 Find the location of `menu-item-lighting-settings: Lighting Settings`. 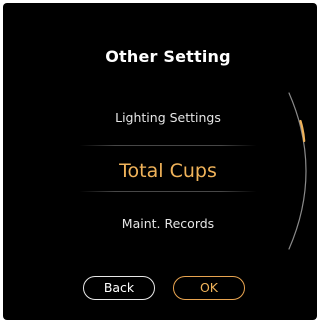

menu-item-lighting-settings: Lighting Settings is located at coordinates (160, 117).